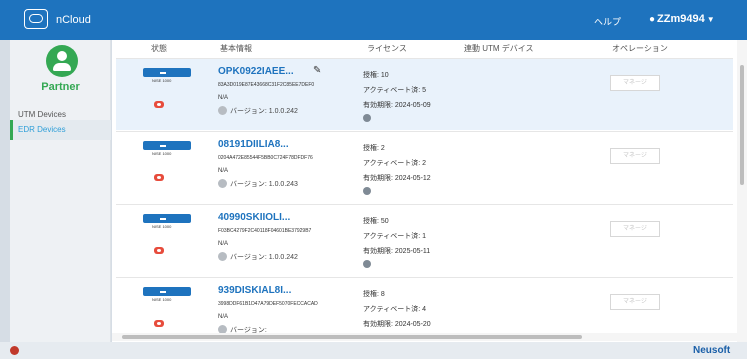  What do you see at coordinates (73, 20) in the screenshot?
I see `app-title: nCloud` at bounding box center [73, 20].